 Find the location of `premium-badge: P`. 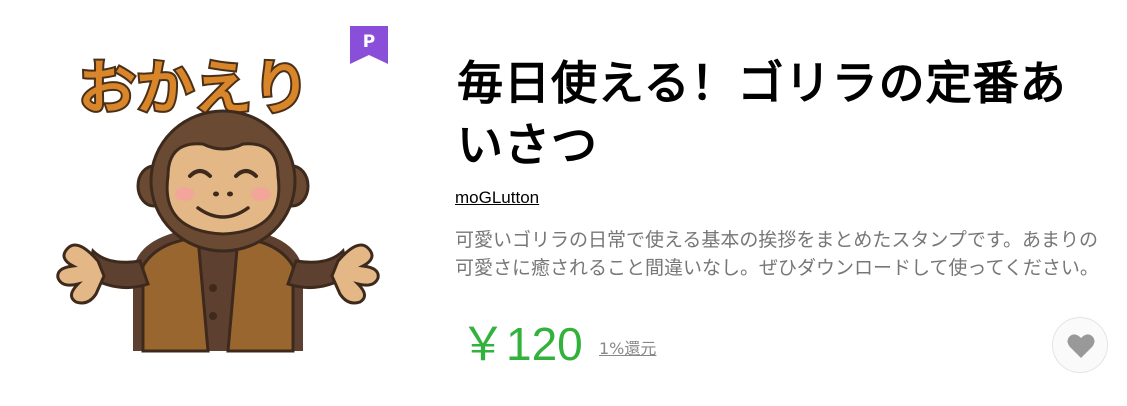

premium-badge: P is located at coordinates (369, 45).